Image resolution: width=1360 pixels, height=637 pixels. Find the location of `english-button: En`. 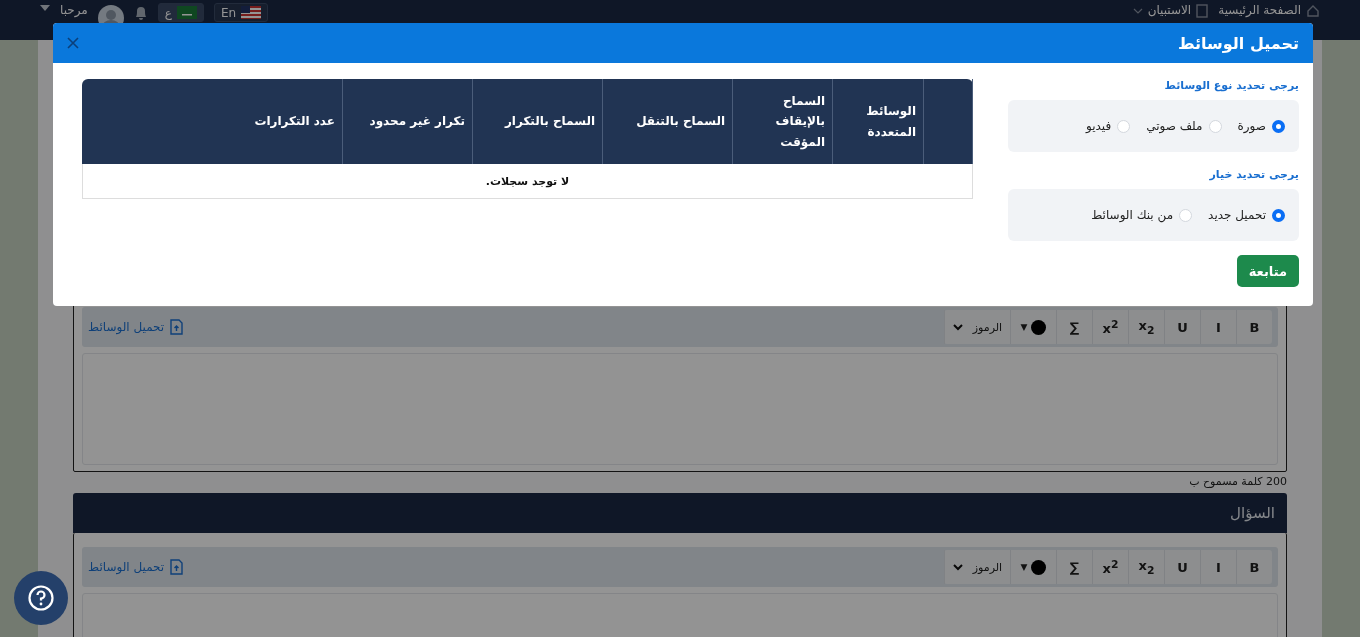

english-button: En is located at coordinates (241, 12).